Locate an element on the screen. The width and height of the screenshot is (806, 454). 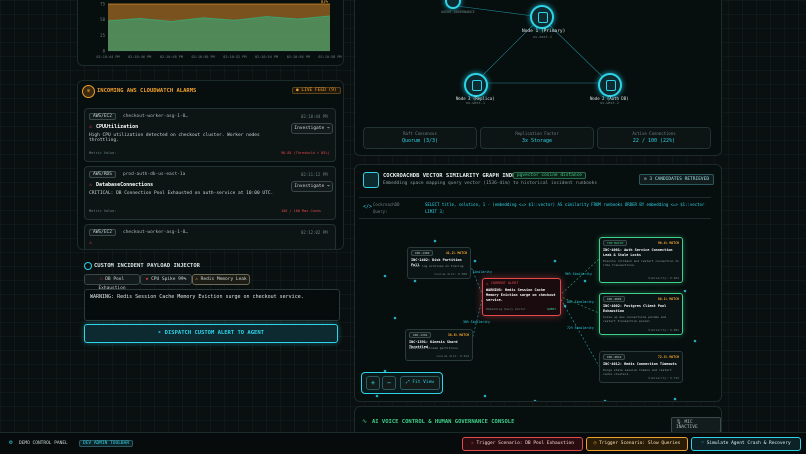
match-pct: 41.2% MATCH is located at coordinates (456, 253).